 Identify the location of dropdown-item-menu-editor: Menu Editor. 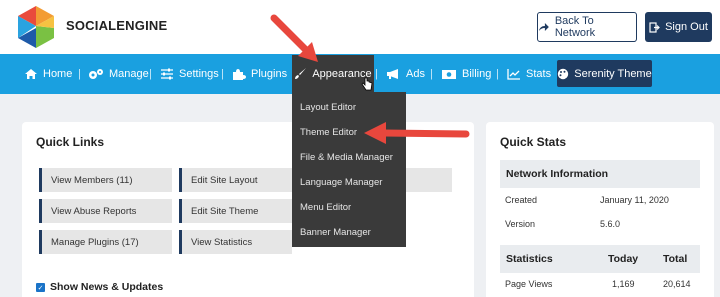
(325, 207).